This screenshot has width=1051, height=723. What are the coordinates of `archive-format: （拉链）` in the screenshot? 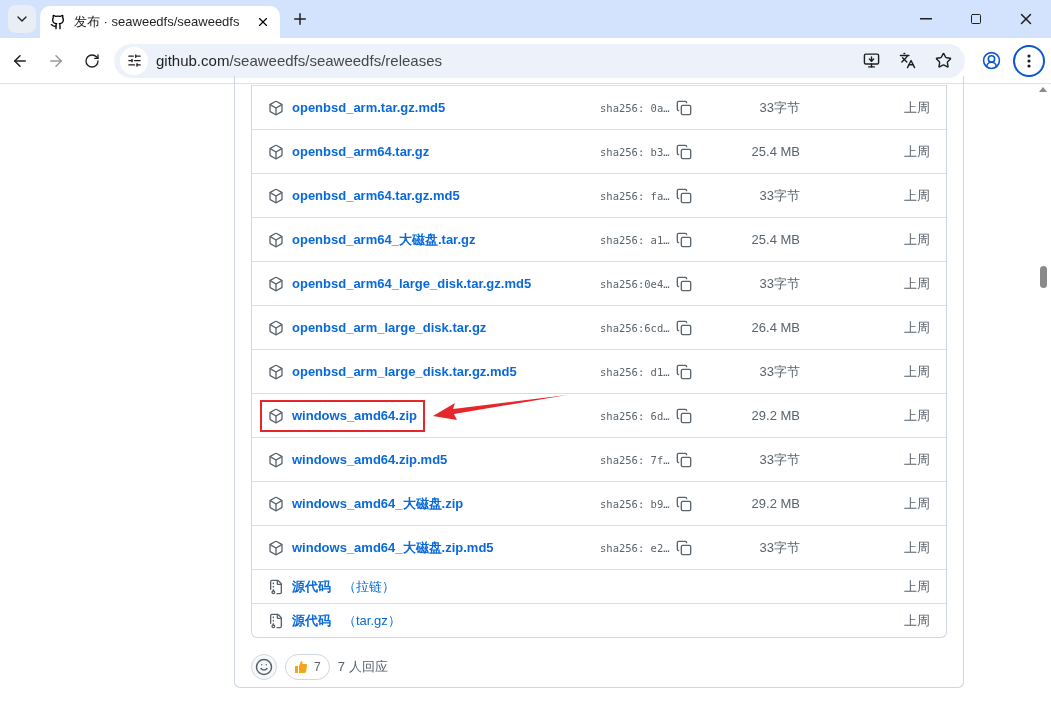 It's located at (369, 586).